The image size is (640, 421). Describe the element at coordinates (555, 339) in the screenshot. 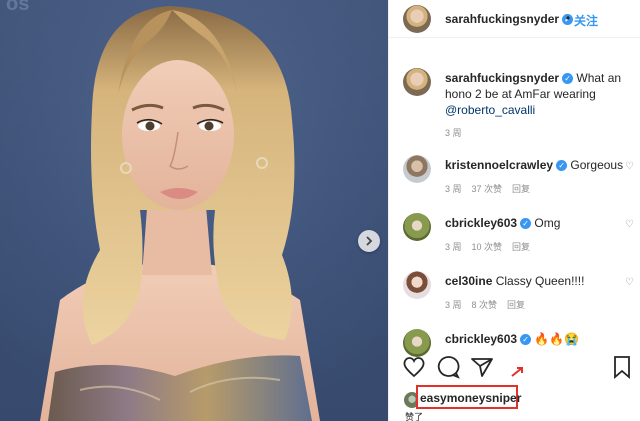

I see `comment-body: 🔥🔥😭` at that location.